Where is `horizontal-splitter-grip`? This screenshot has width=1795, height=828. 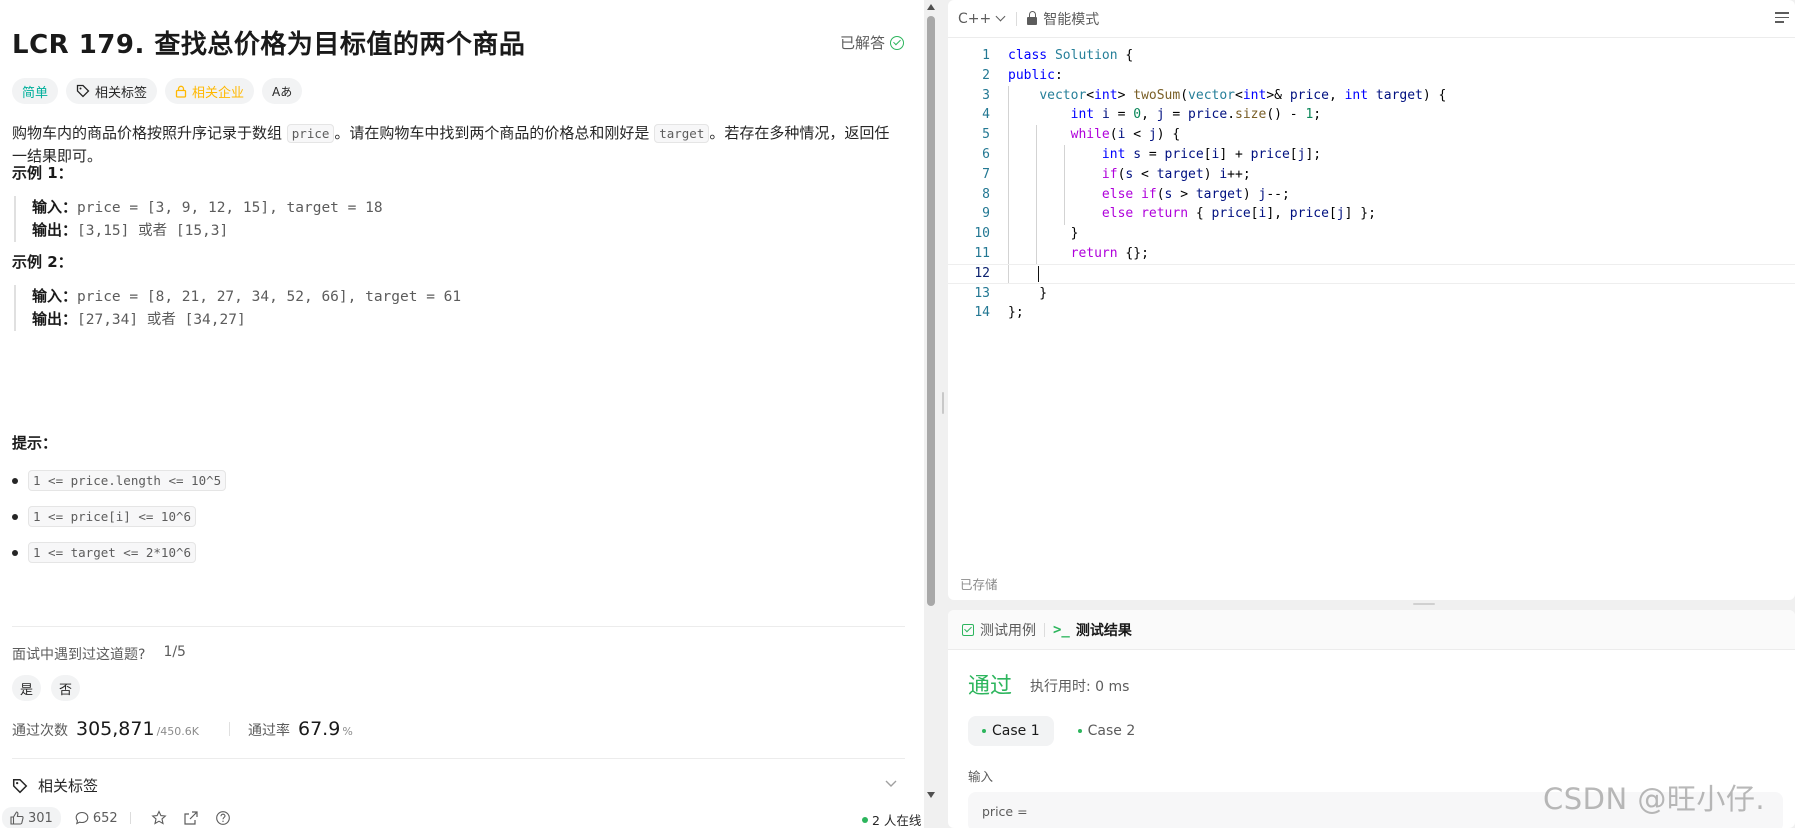
horizontal-splitter-grip is located at coordinates (1424, 604).